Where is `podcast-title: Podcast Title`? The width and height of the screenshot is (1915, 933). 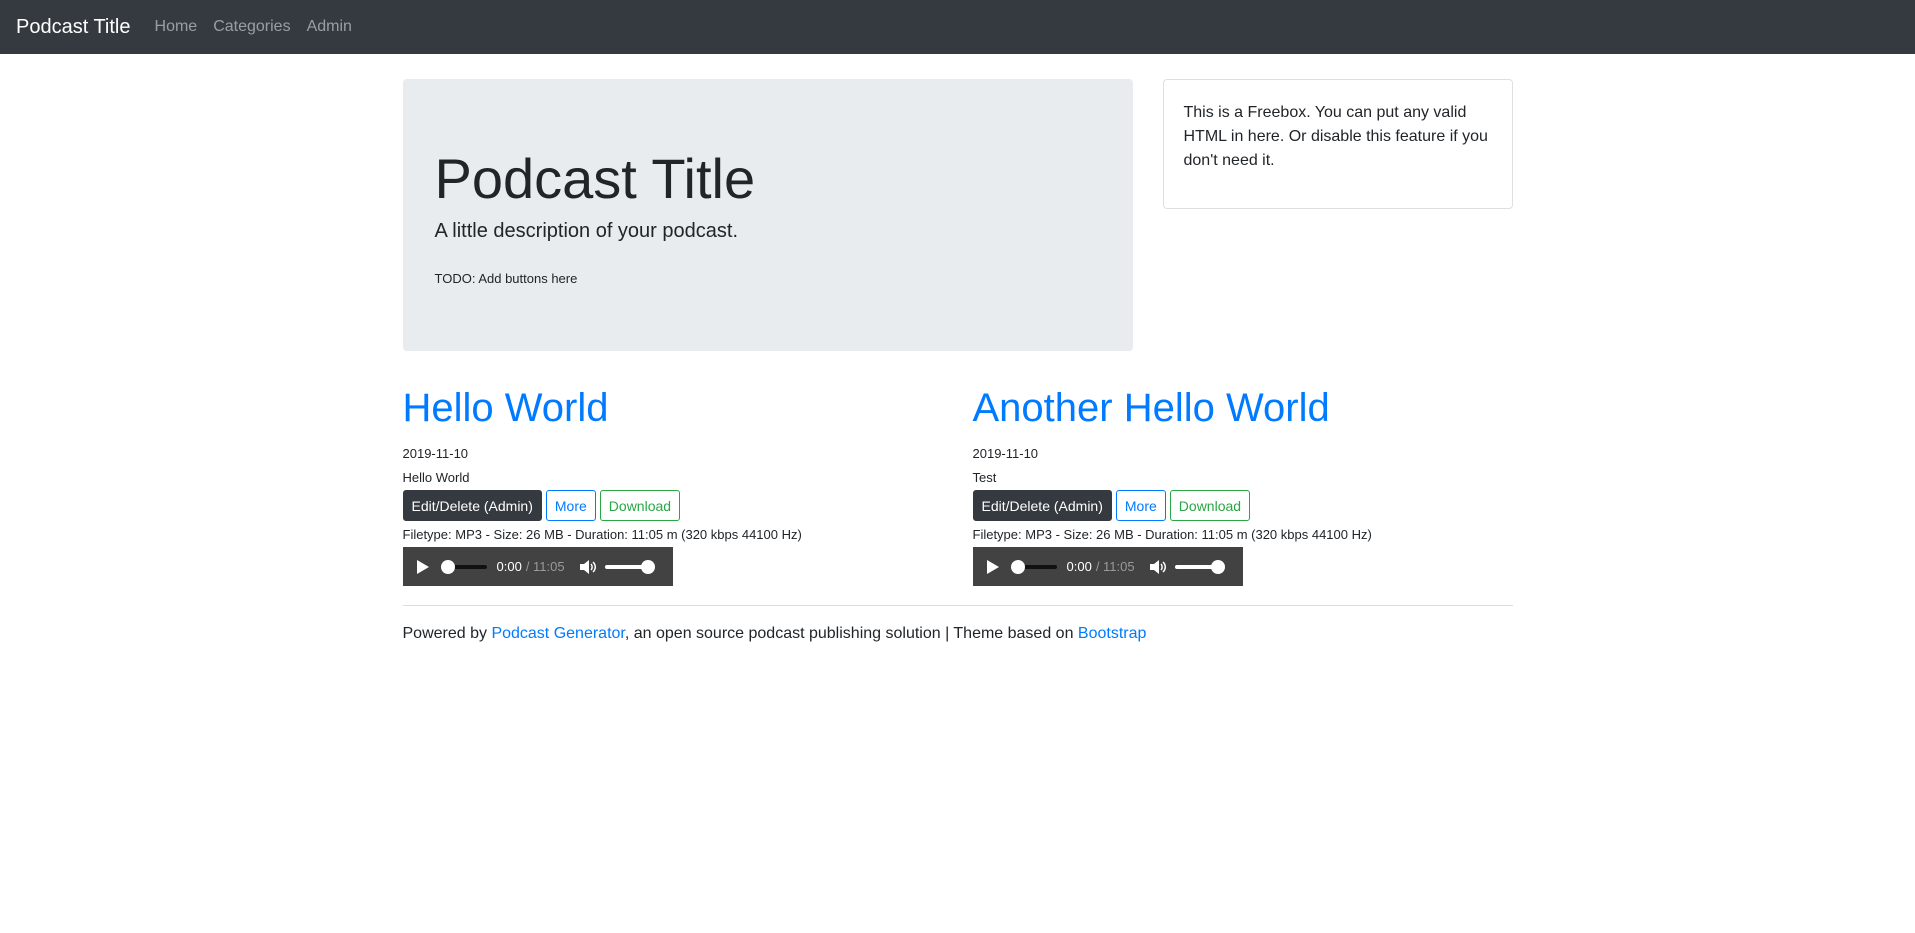
podcast-title: Podcast Title is located at coordinates (595, 178).